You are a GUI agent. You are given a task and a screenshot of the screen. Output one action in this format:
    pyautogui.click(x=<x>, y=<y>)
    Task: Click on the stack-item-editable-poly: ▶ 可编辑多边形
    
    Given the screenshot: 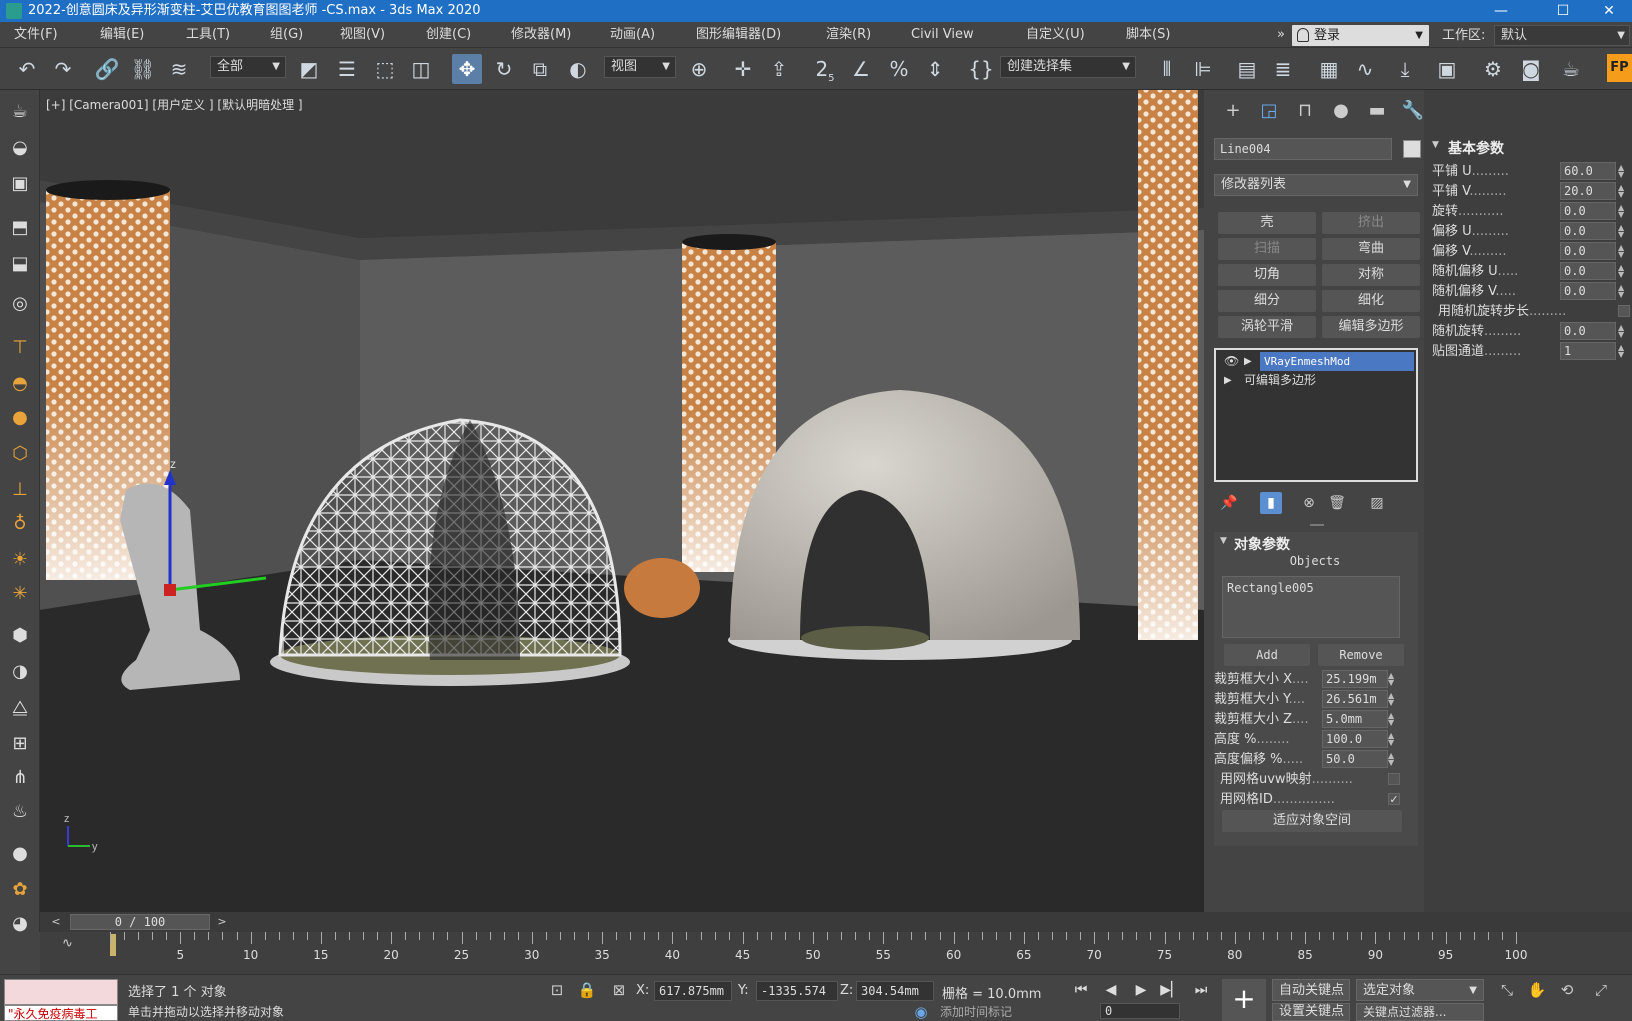 What is the action you would take?
    pyautogui.click(x=1316, y=380)
    